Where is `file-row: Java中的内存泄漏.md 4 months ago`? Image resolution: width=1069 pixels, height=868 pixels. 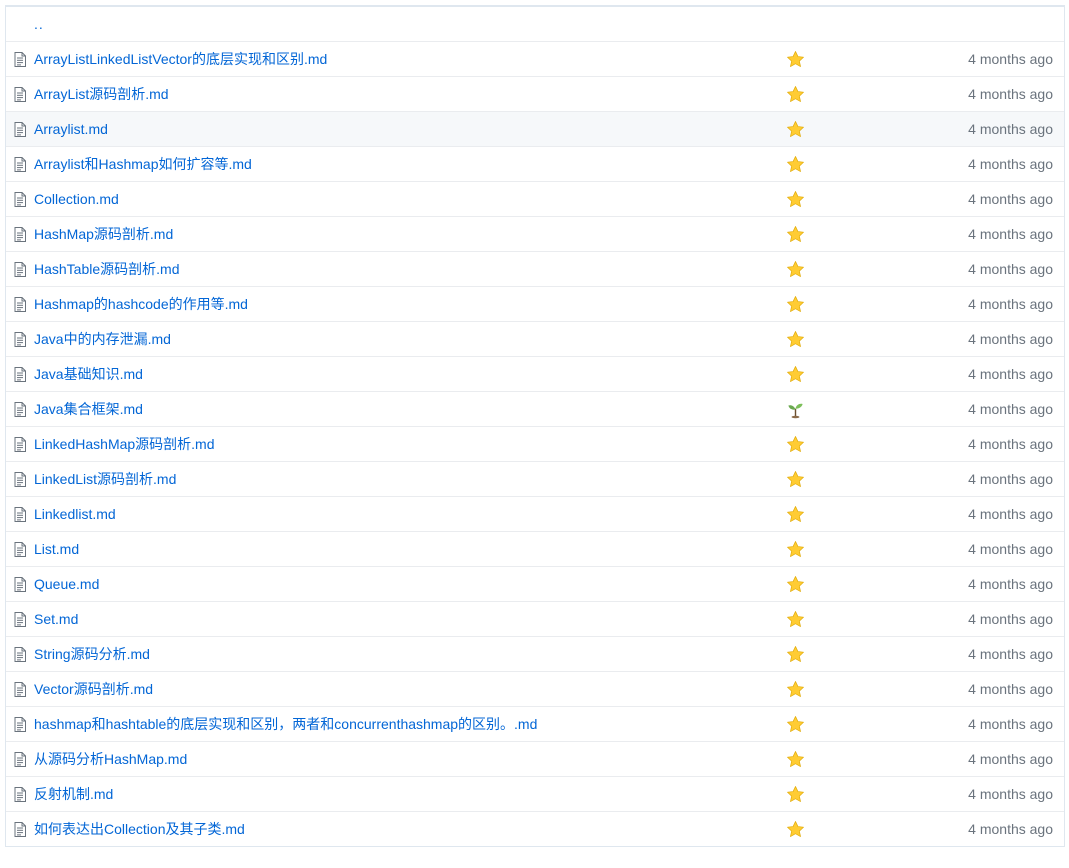 file-row: Java中的内存泄漏.md 4 months ago is located at coordinates (535, 338).